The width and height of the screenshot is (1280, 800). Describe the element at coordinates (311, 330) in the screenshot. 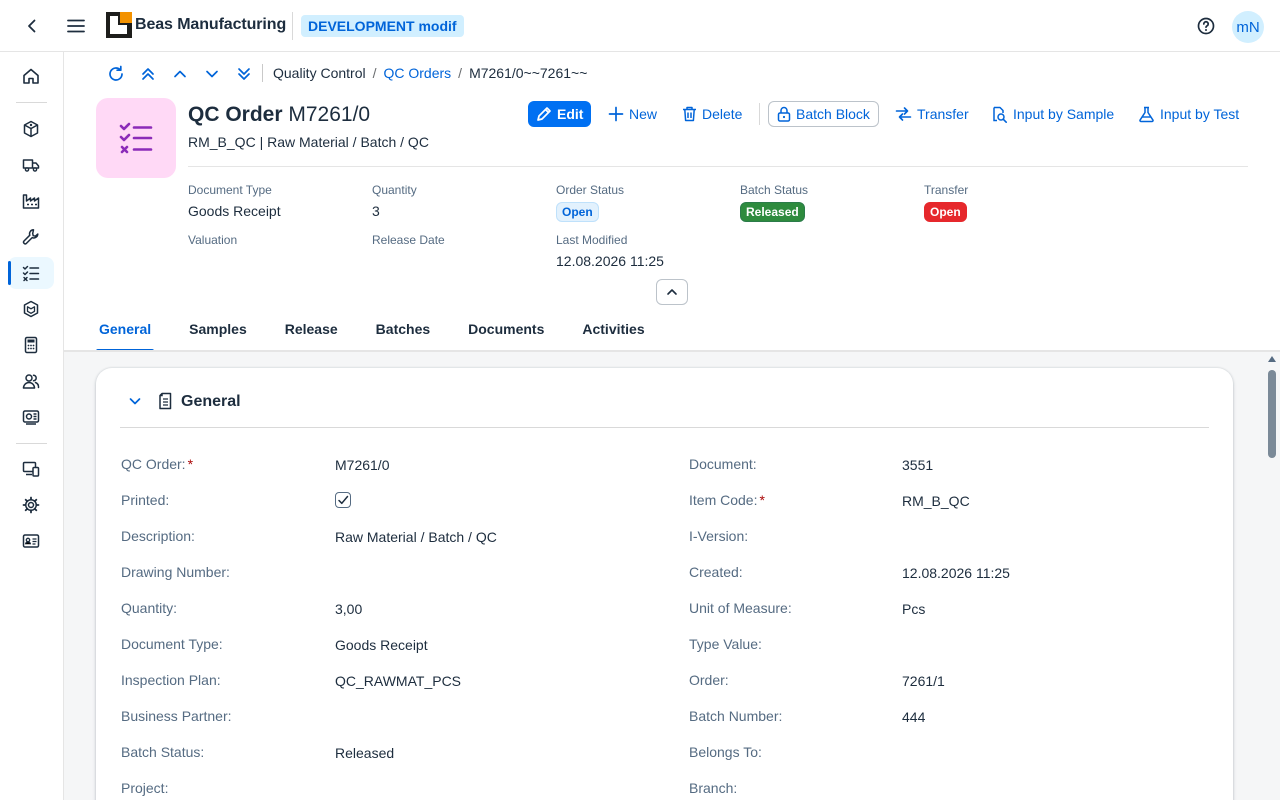

I see `tab-release: Release` at that location.